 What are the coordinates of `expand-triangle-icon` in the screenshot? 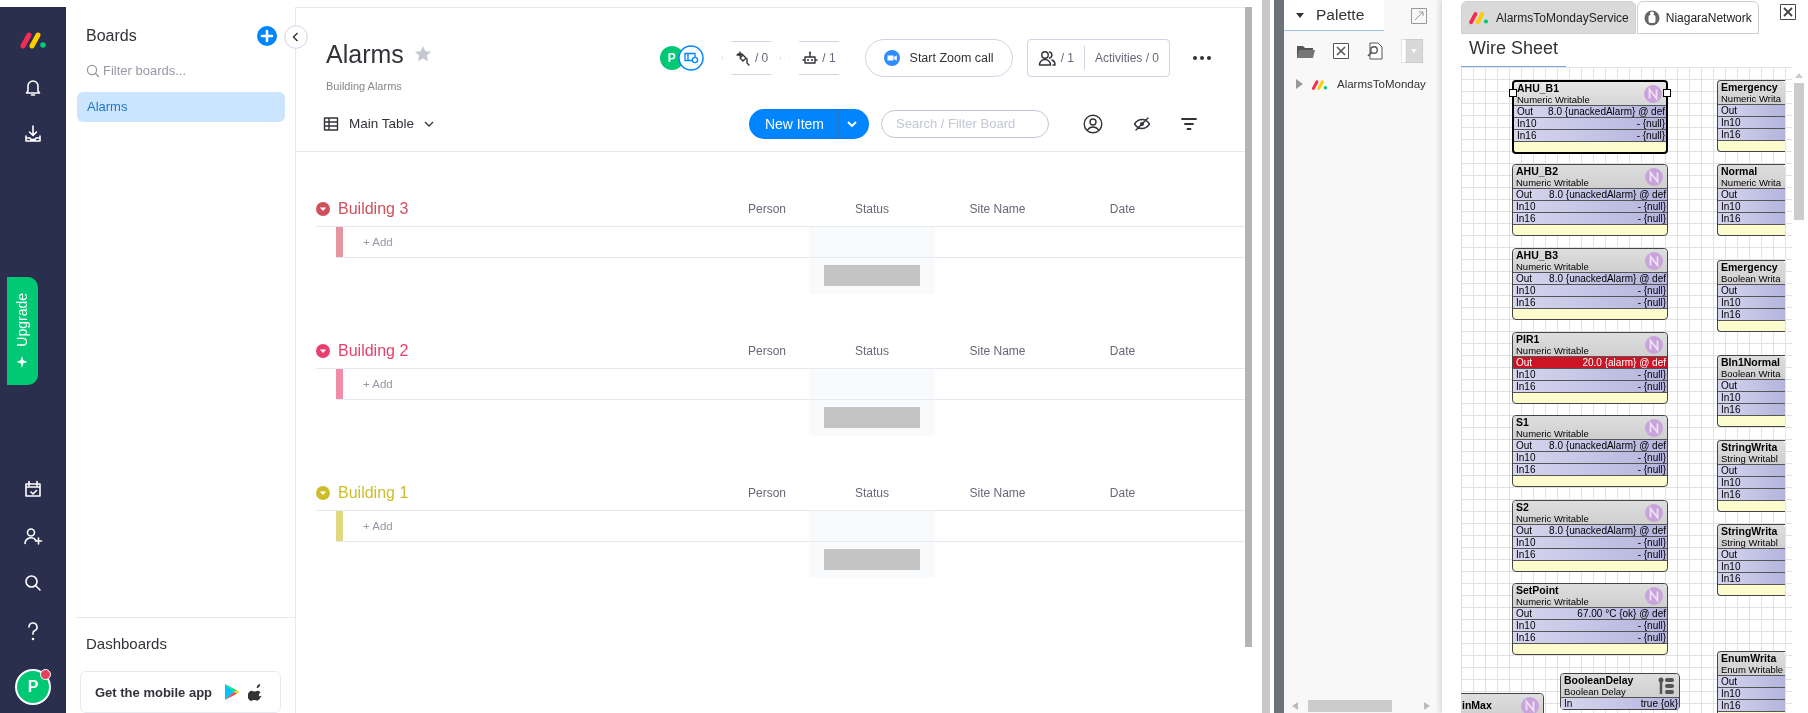 It's located at (1299, 84).